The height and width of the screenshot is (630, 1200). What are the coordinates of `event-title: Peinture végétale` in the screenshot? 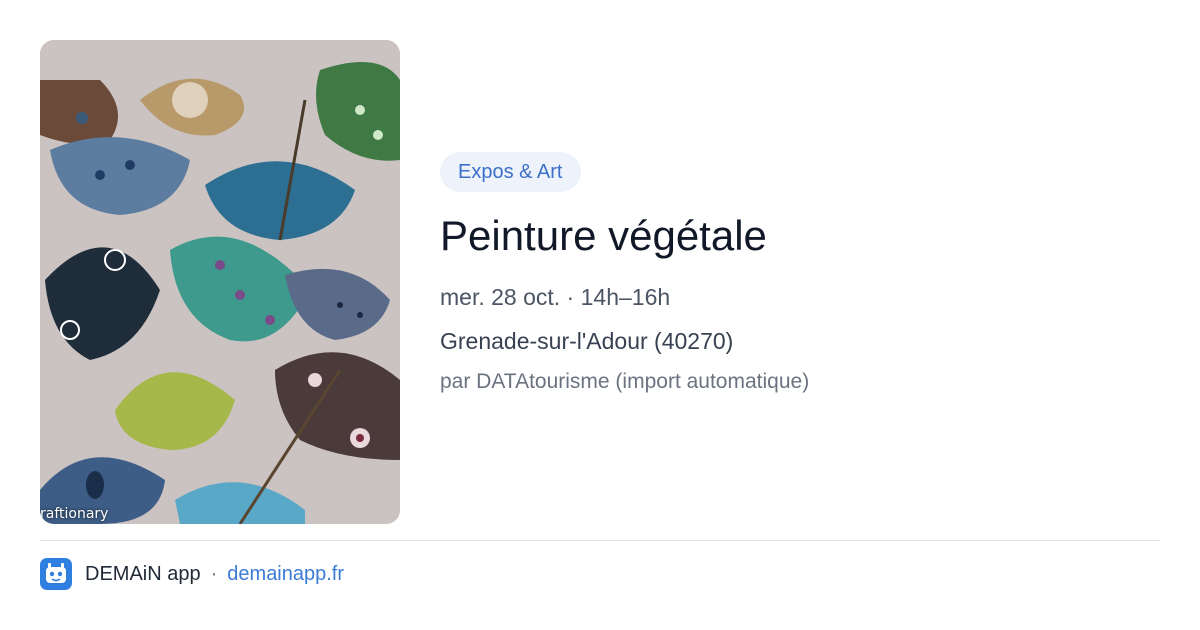 It's located at (603, 235).